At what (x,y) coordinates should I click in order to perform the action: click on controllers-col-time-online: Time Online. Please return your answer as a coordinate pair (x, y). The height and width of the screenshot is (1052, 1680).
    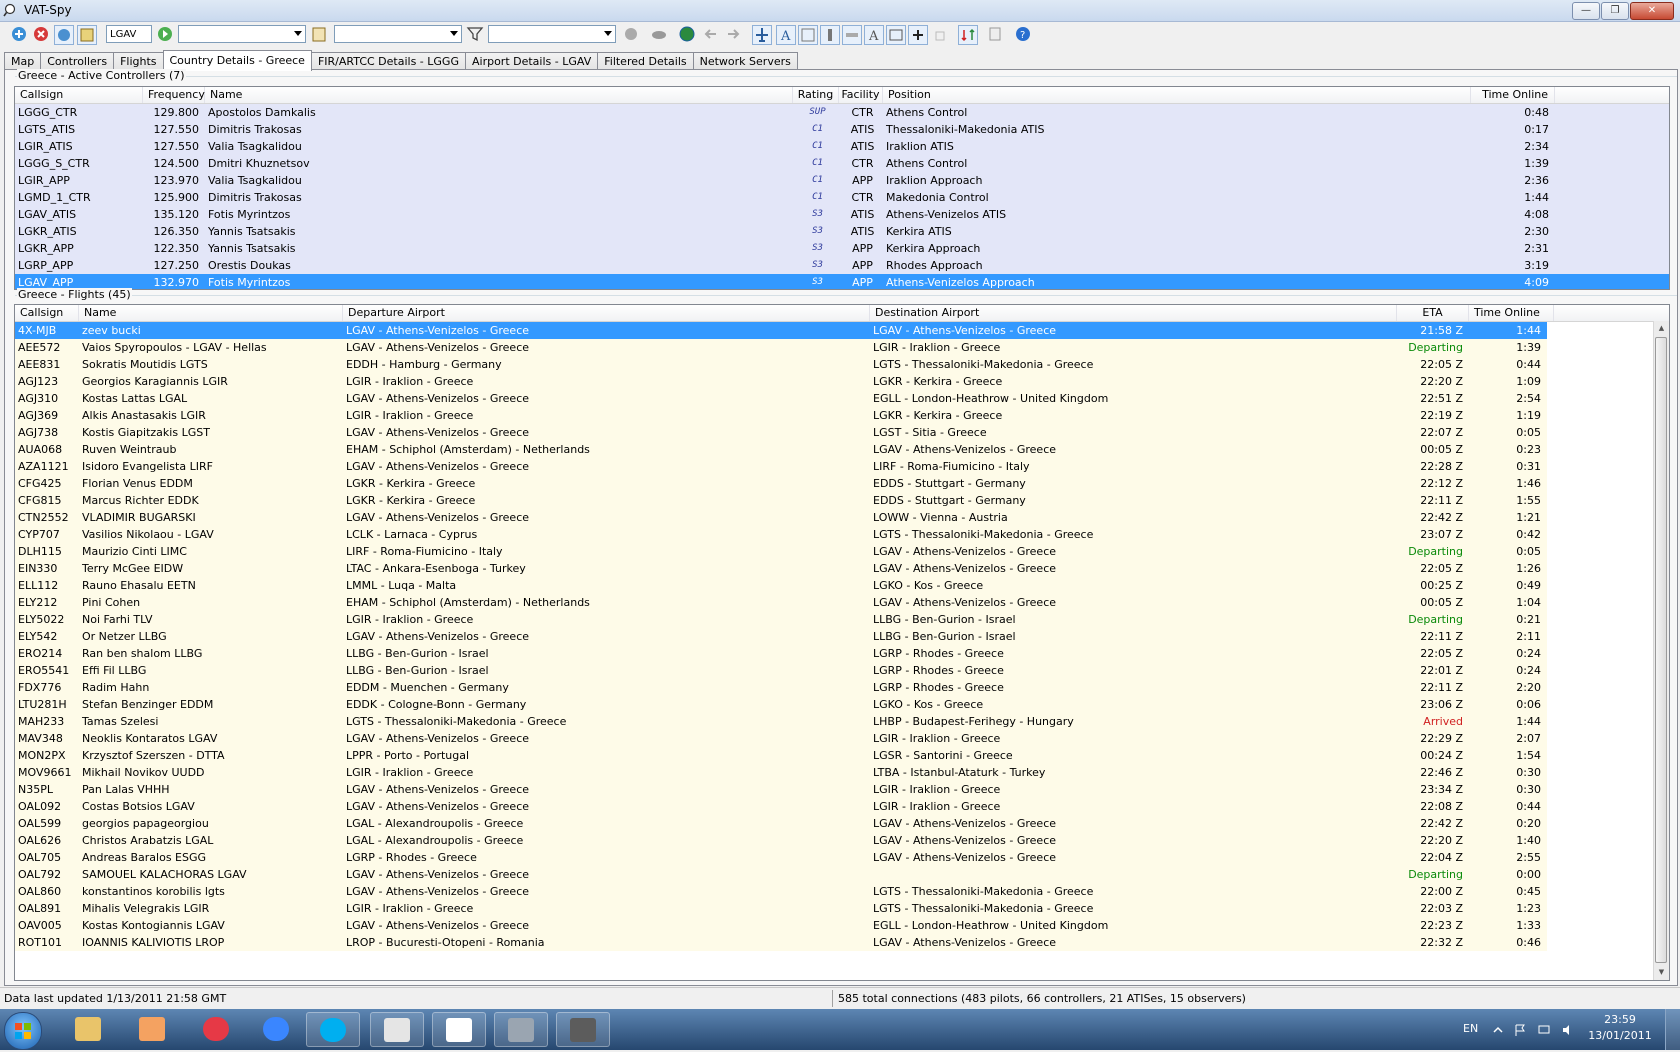
    Looking at the image, I should click on (1513, 95).